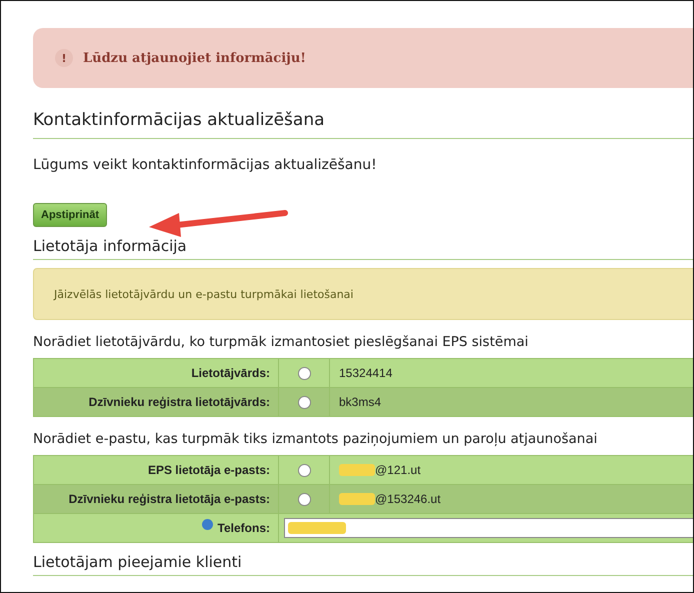 The width and height of the screenshot is (694, 593). I want to click on phone-field, so click(488, 528).